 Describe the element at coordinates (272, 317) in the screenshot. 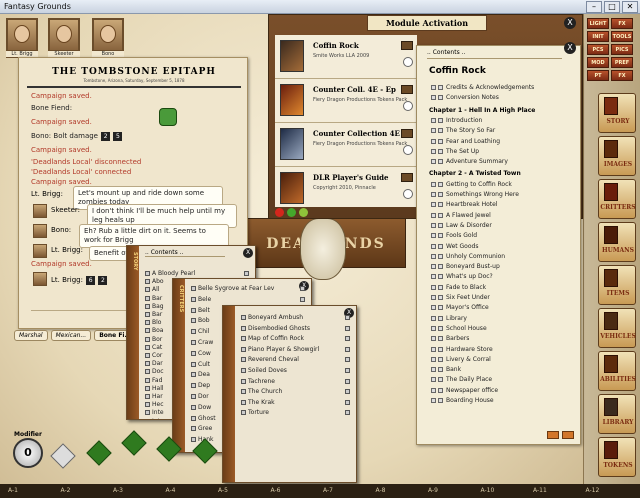

I see `list-item: Boneyard Ambush` at that location.